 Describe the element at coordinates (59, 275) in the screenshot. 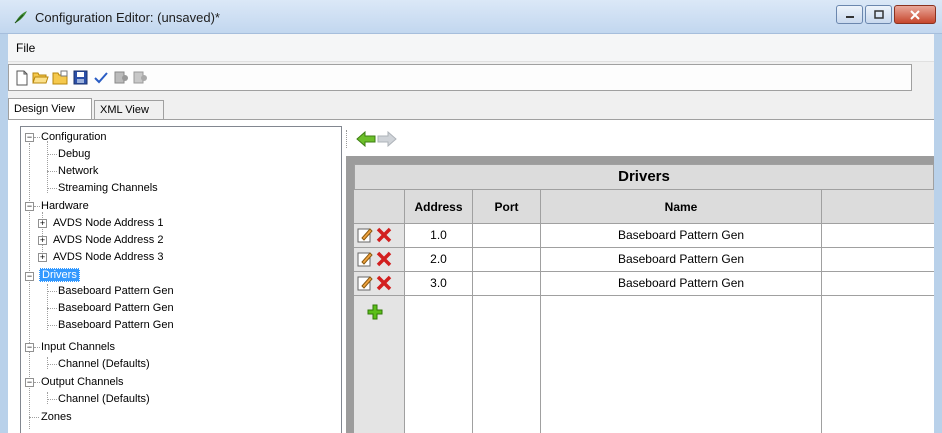

I see `tree-node-drivers: Drivers` at that location.